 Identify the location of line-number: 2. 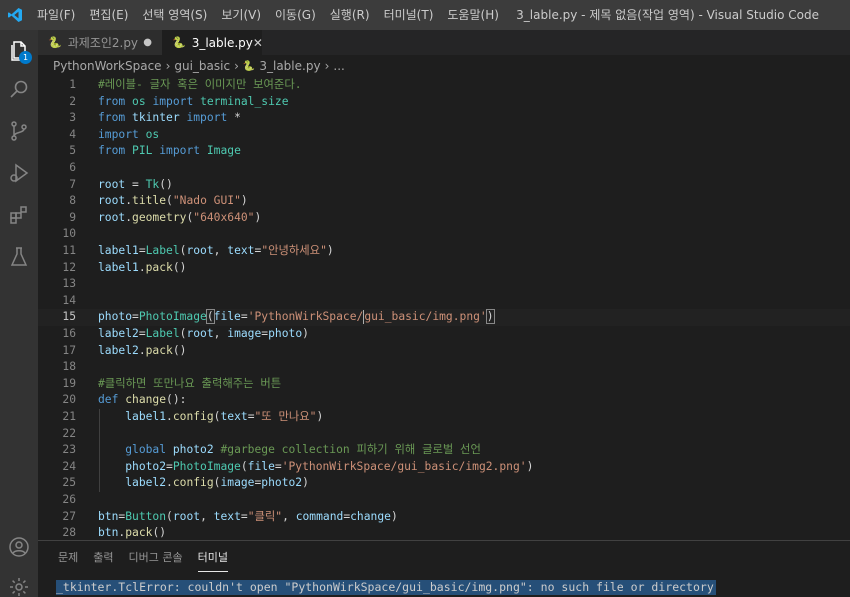
(72, 101).